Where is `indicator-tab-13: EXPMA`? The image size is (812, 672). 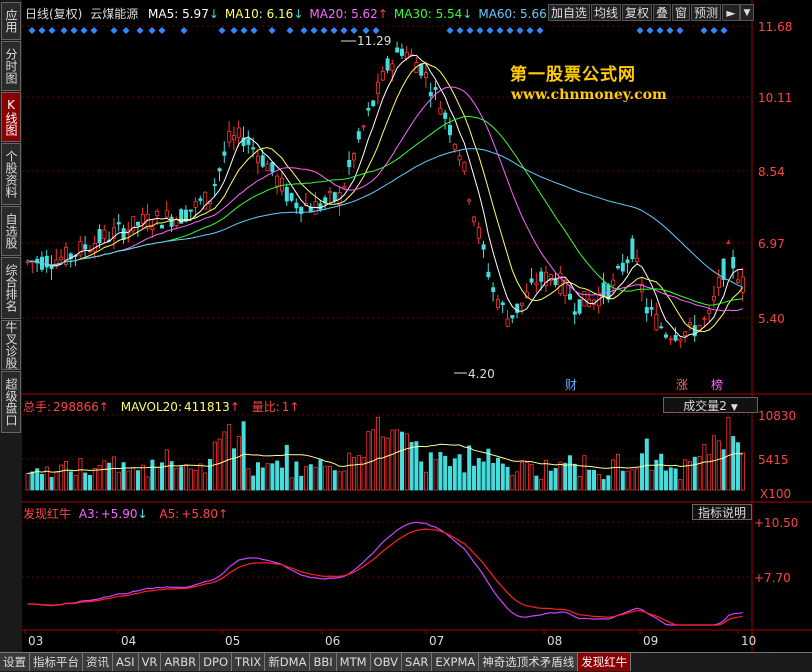 indicator-tab-13: EXPMA is located at coordinates (456, 662).